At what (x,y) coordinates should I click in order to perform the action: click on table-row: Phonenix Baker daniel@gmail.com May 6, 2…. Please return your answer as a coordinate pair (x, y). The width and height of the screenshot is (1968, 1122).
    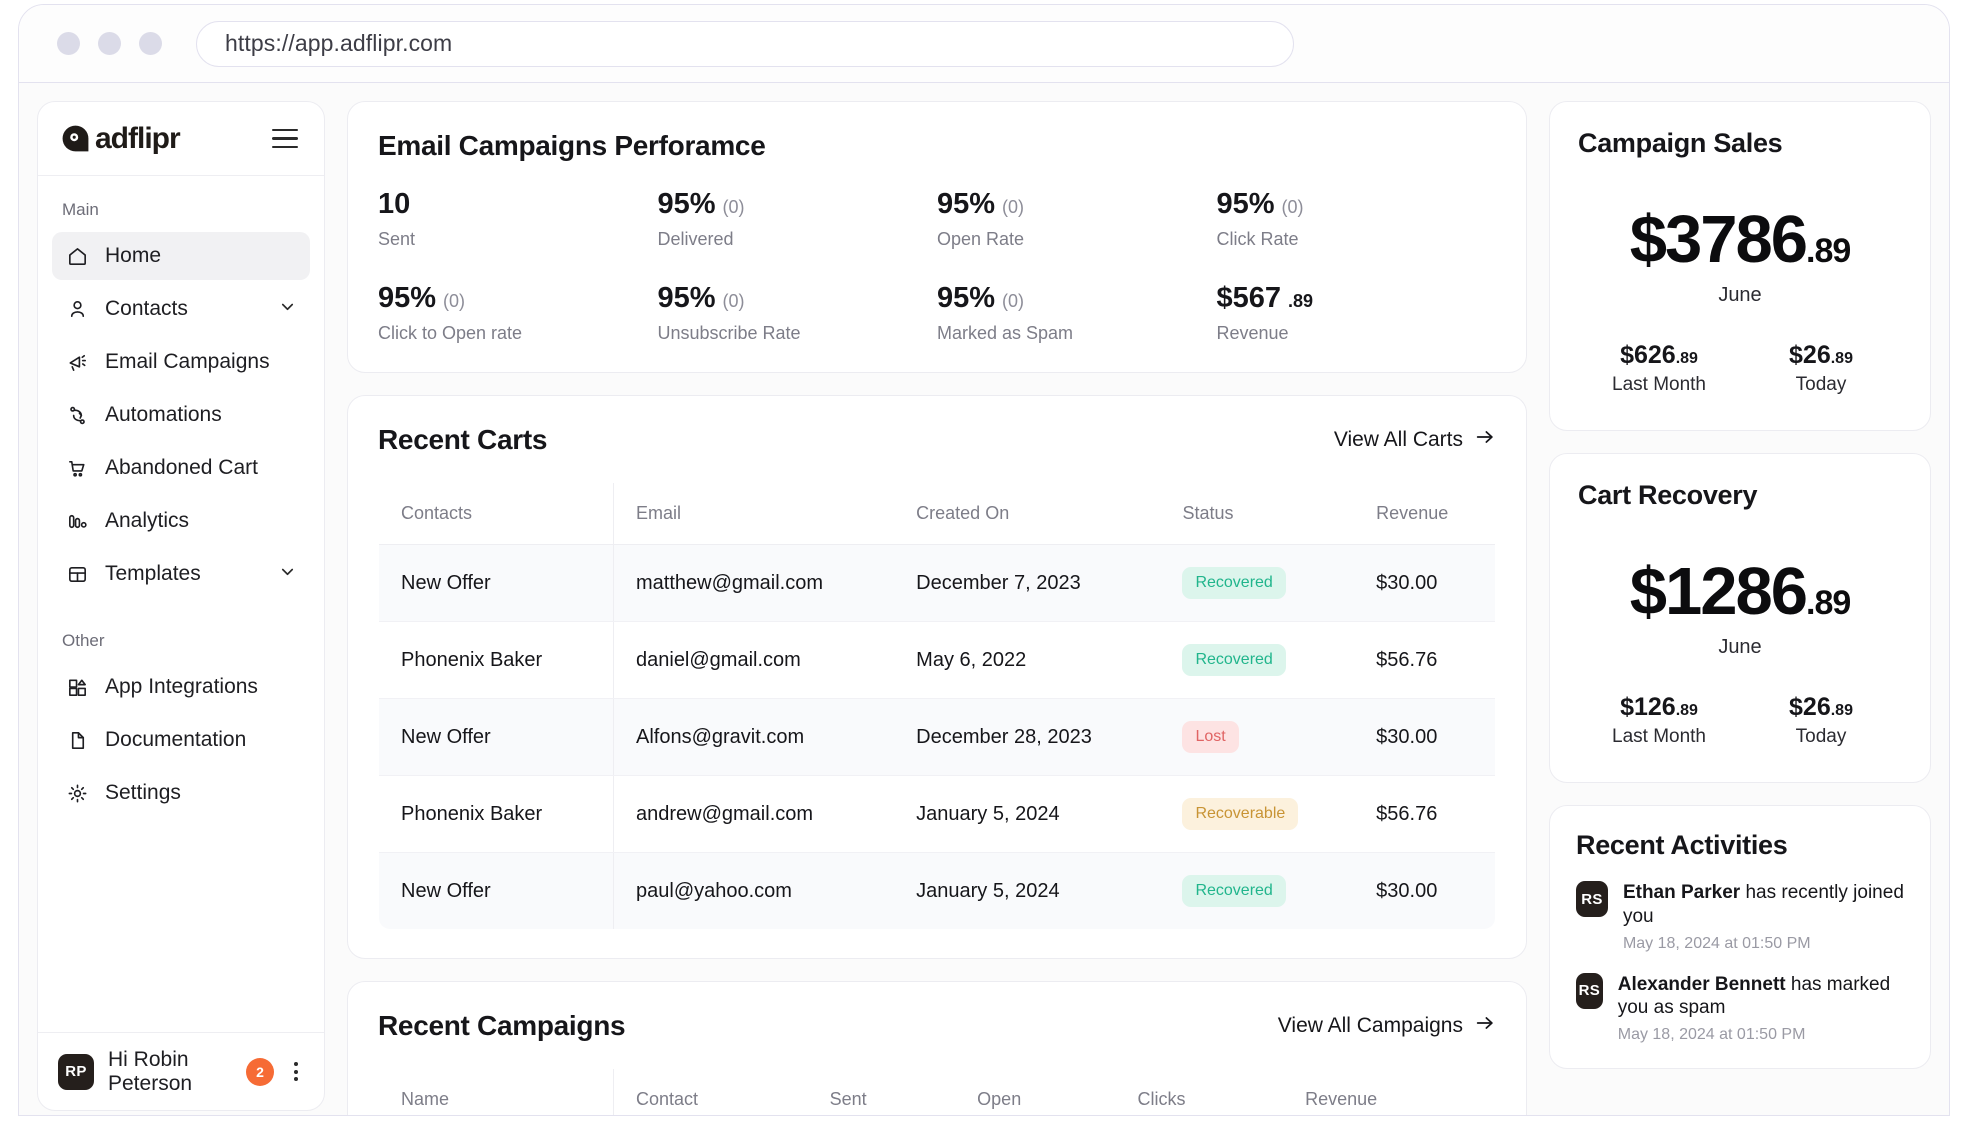
    Looking at the image, I should click on (937, 660).